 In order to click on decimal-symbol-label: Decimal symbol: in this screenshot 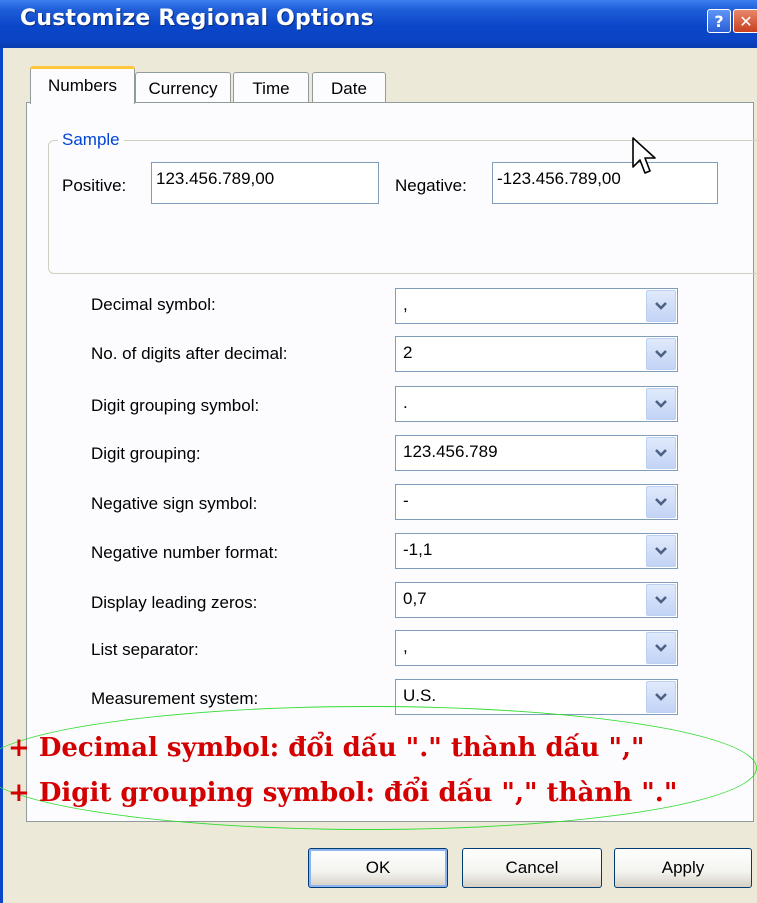, I will do `click(153, 304)`.